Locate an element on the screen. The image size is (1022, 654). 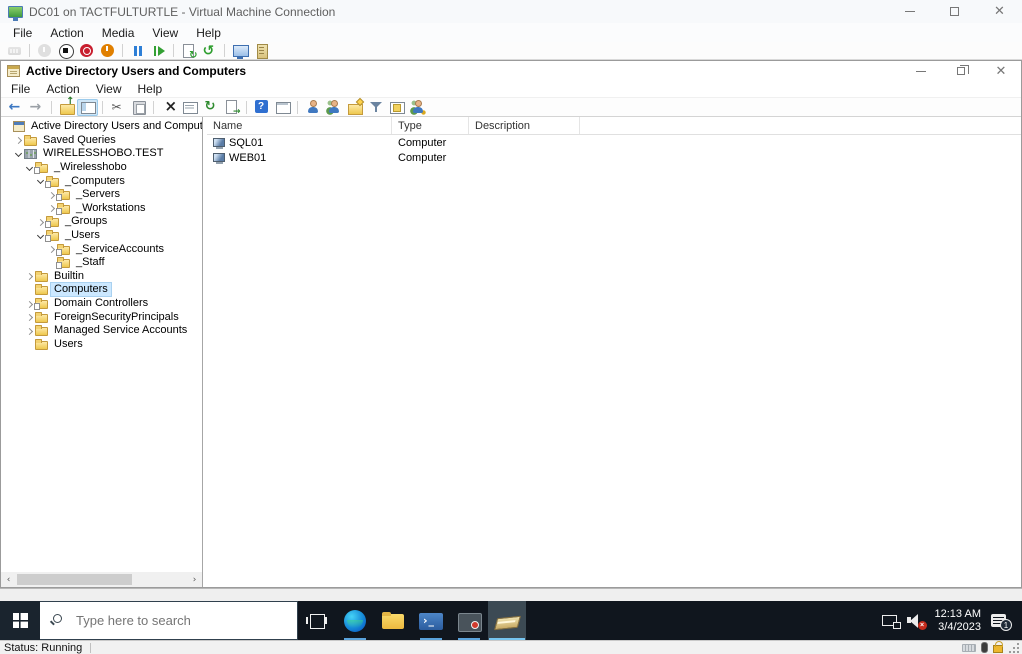
reset-icon is located at coordinates (158, 50).